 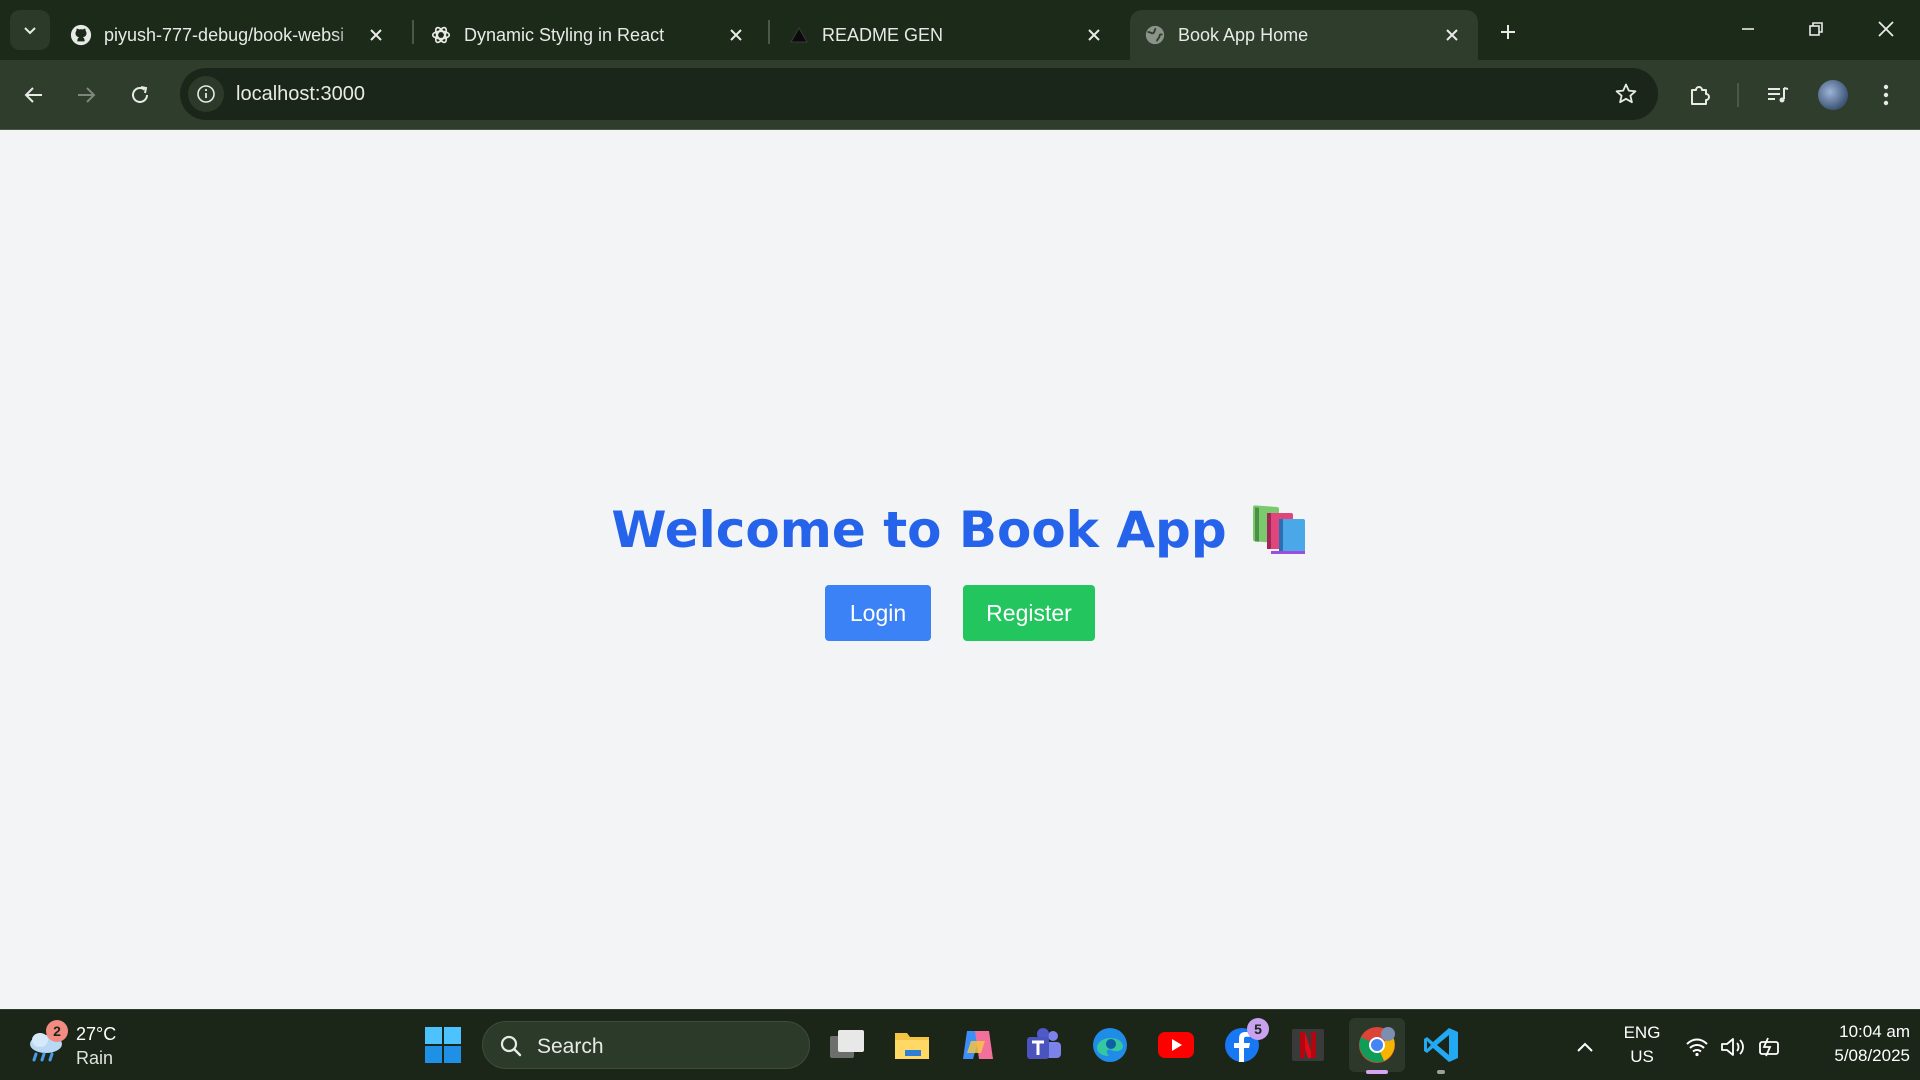 I want to click on register-button: Register, so click(x=1029, y=613).